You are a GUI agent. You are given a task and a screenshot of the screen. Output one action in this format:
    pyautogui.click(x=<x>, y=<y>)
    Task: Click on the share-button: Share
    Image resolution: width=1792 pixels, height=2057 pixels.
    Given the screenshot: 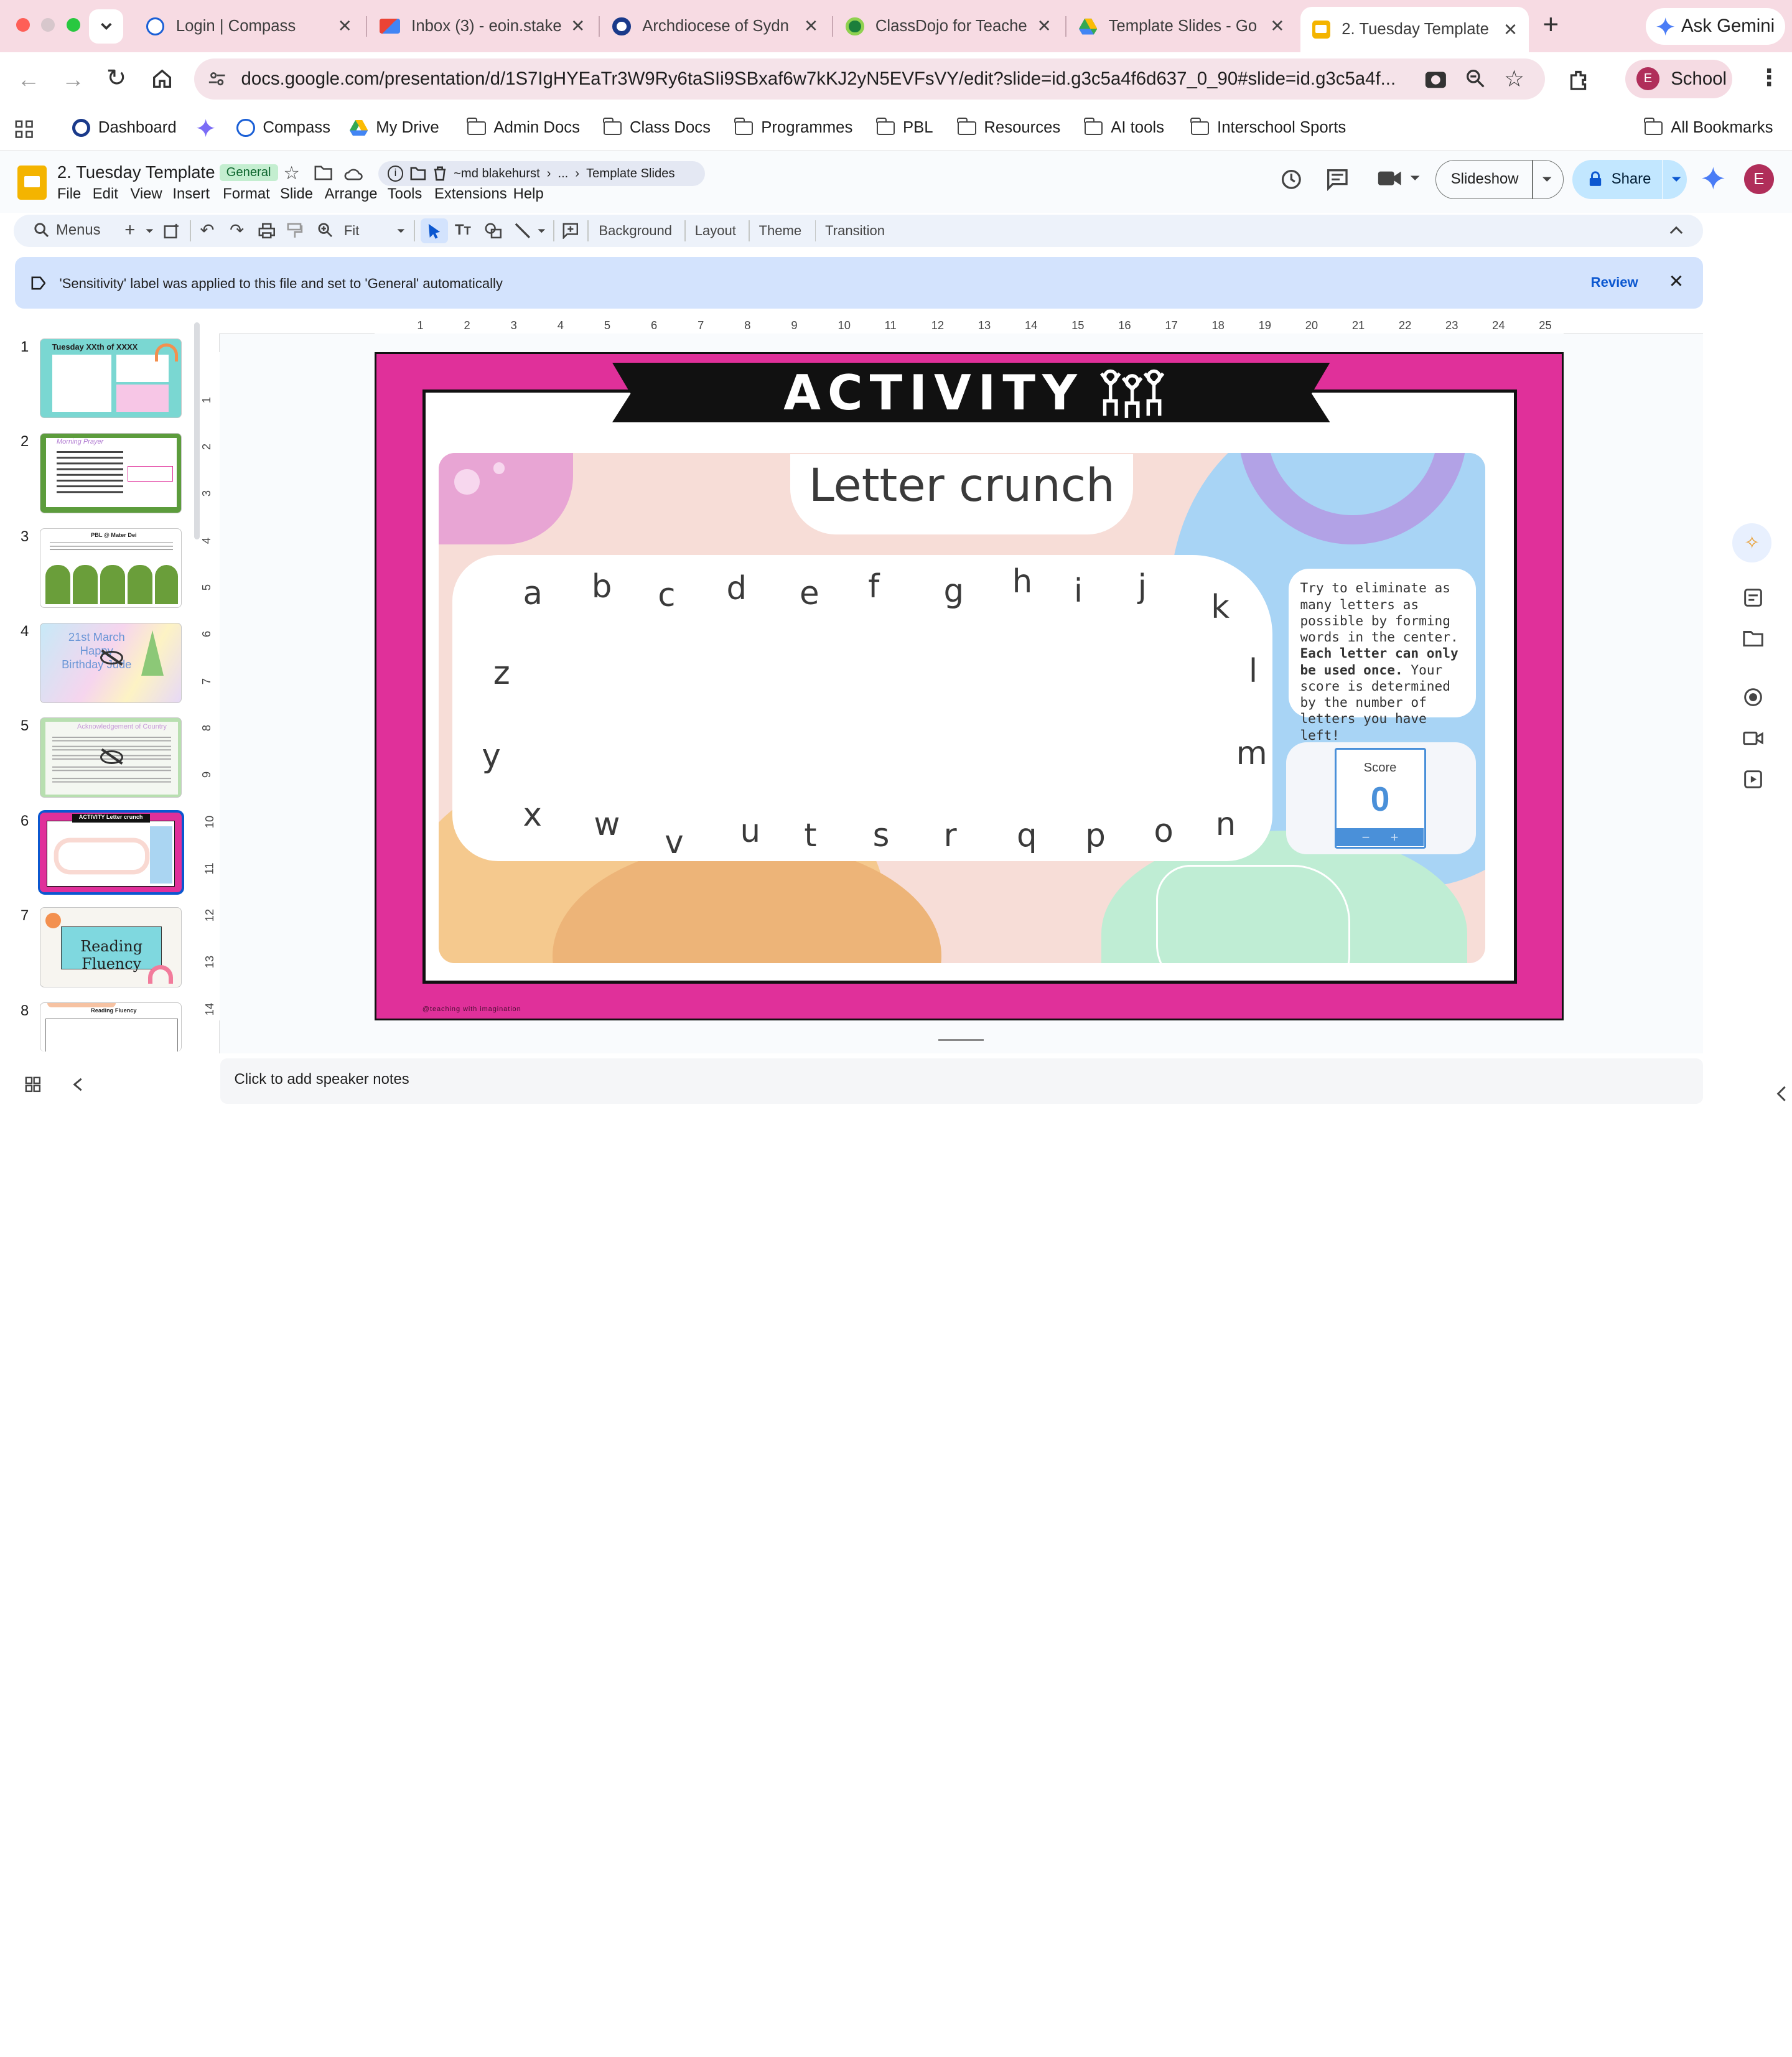 What is the action you would take?
    pyautogui.click(x=1629, y=179)
    